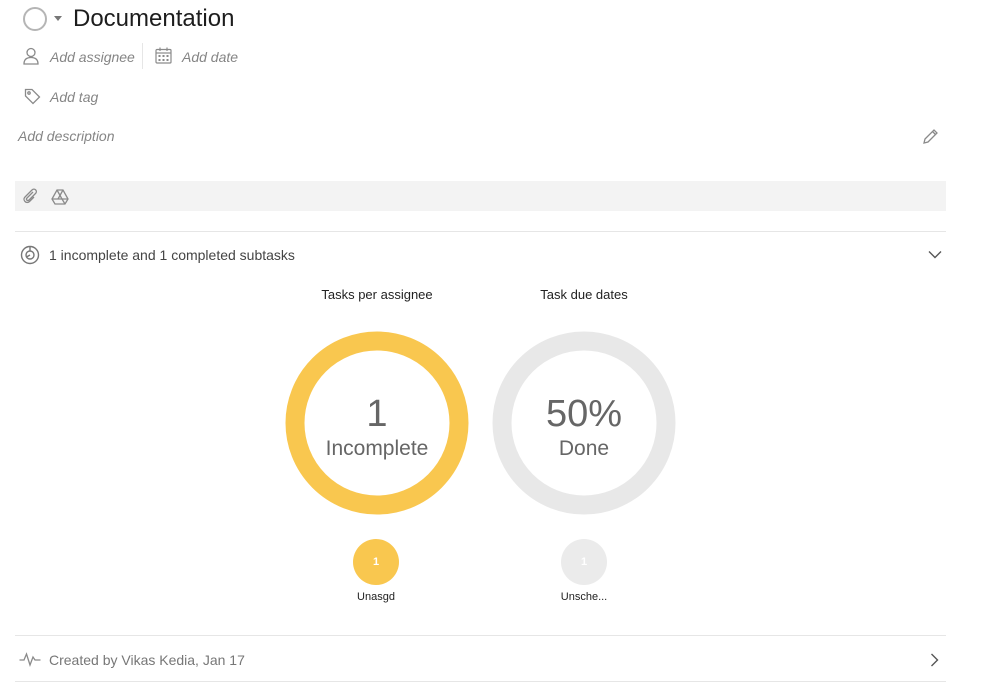 The image size is (989, 687). Describe the element at coordinates (30, 255) in the screenshot. I see `subtasks-progress-icon` at that location.